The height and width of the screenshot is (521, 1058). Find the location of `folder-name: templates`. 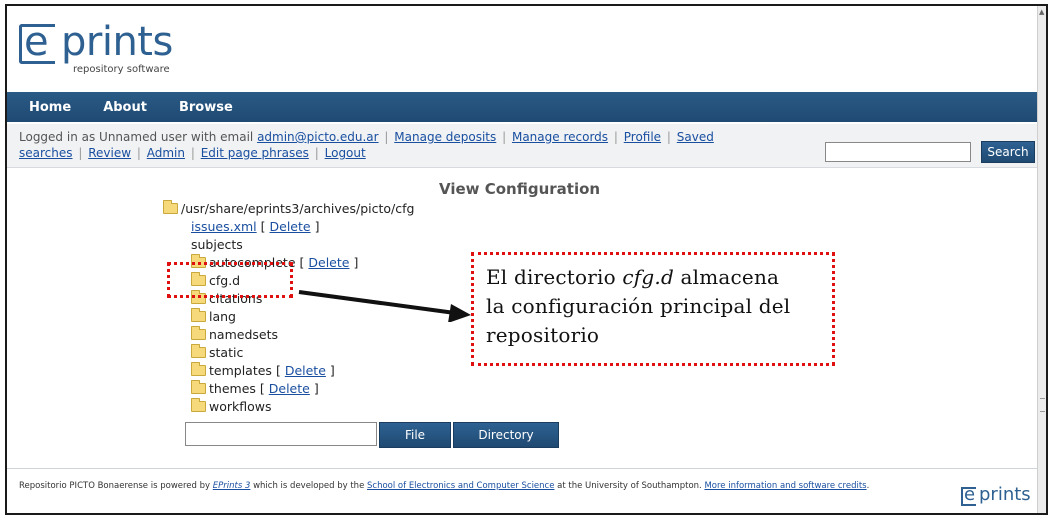

folder-name: templates is located at coordinates (240, 370).